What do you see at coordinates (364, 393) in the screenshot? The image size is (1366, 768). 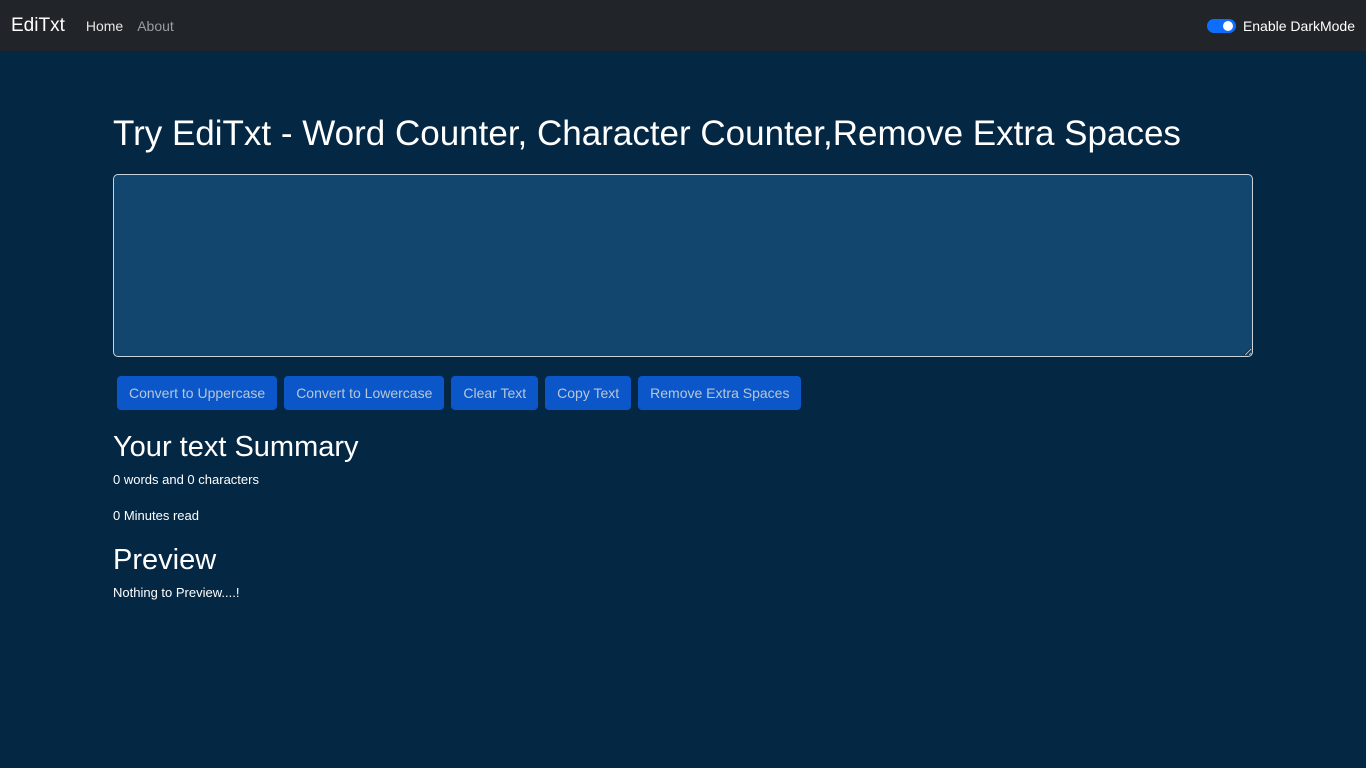 I see `lowercase-button: Convert to Lowercase` at bounding box center [364, 393].